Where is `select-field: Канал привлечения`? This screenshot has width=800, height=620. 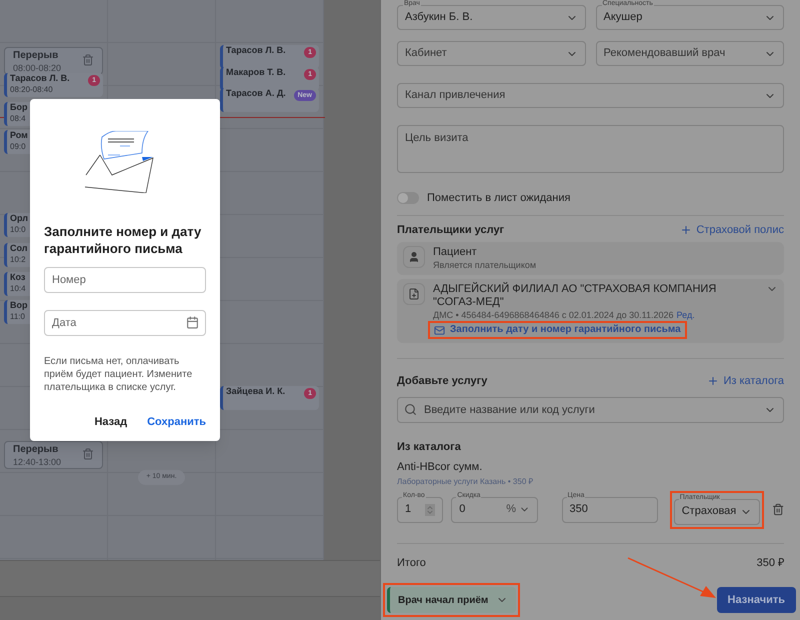
select-field: Канал привлечения is located at coordinates (590, 95).